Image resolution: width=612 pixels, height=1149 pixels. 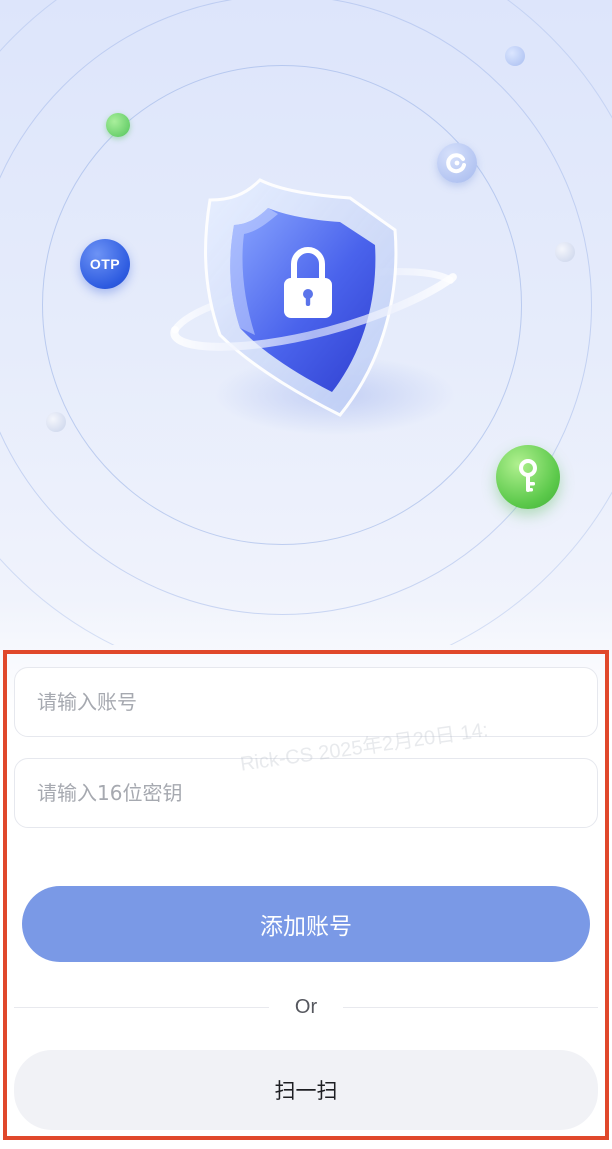 I want to click on otp-badge-label: OTP, so click(x=105, y=264).